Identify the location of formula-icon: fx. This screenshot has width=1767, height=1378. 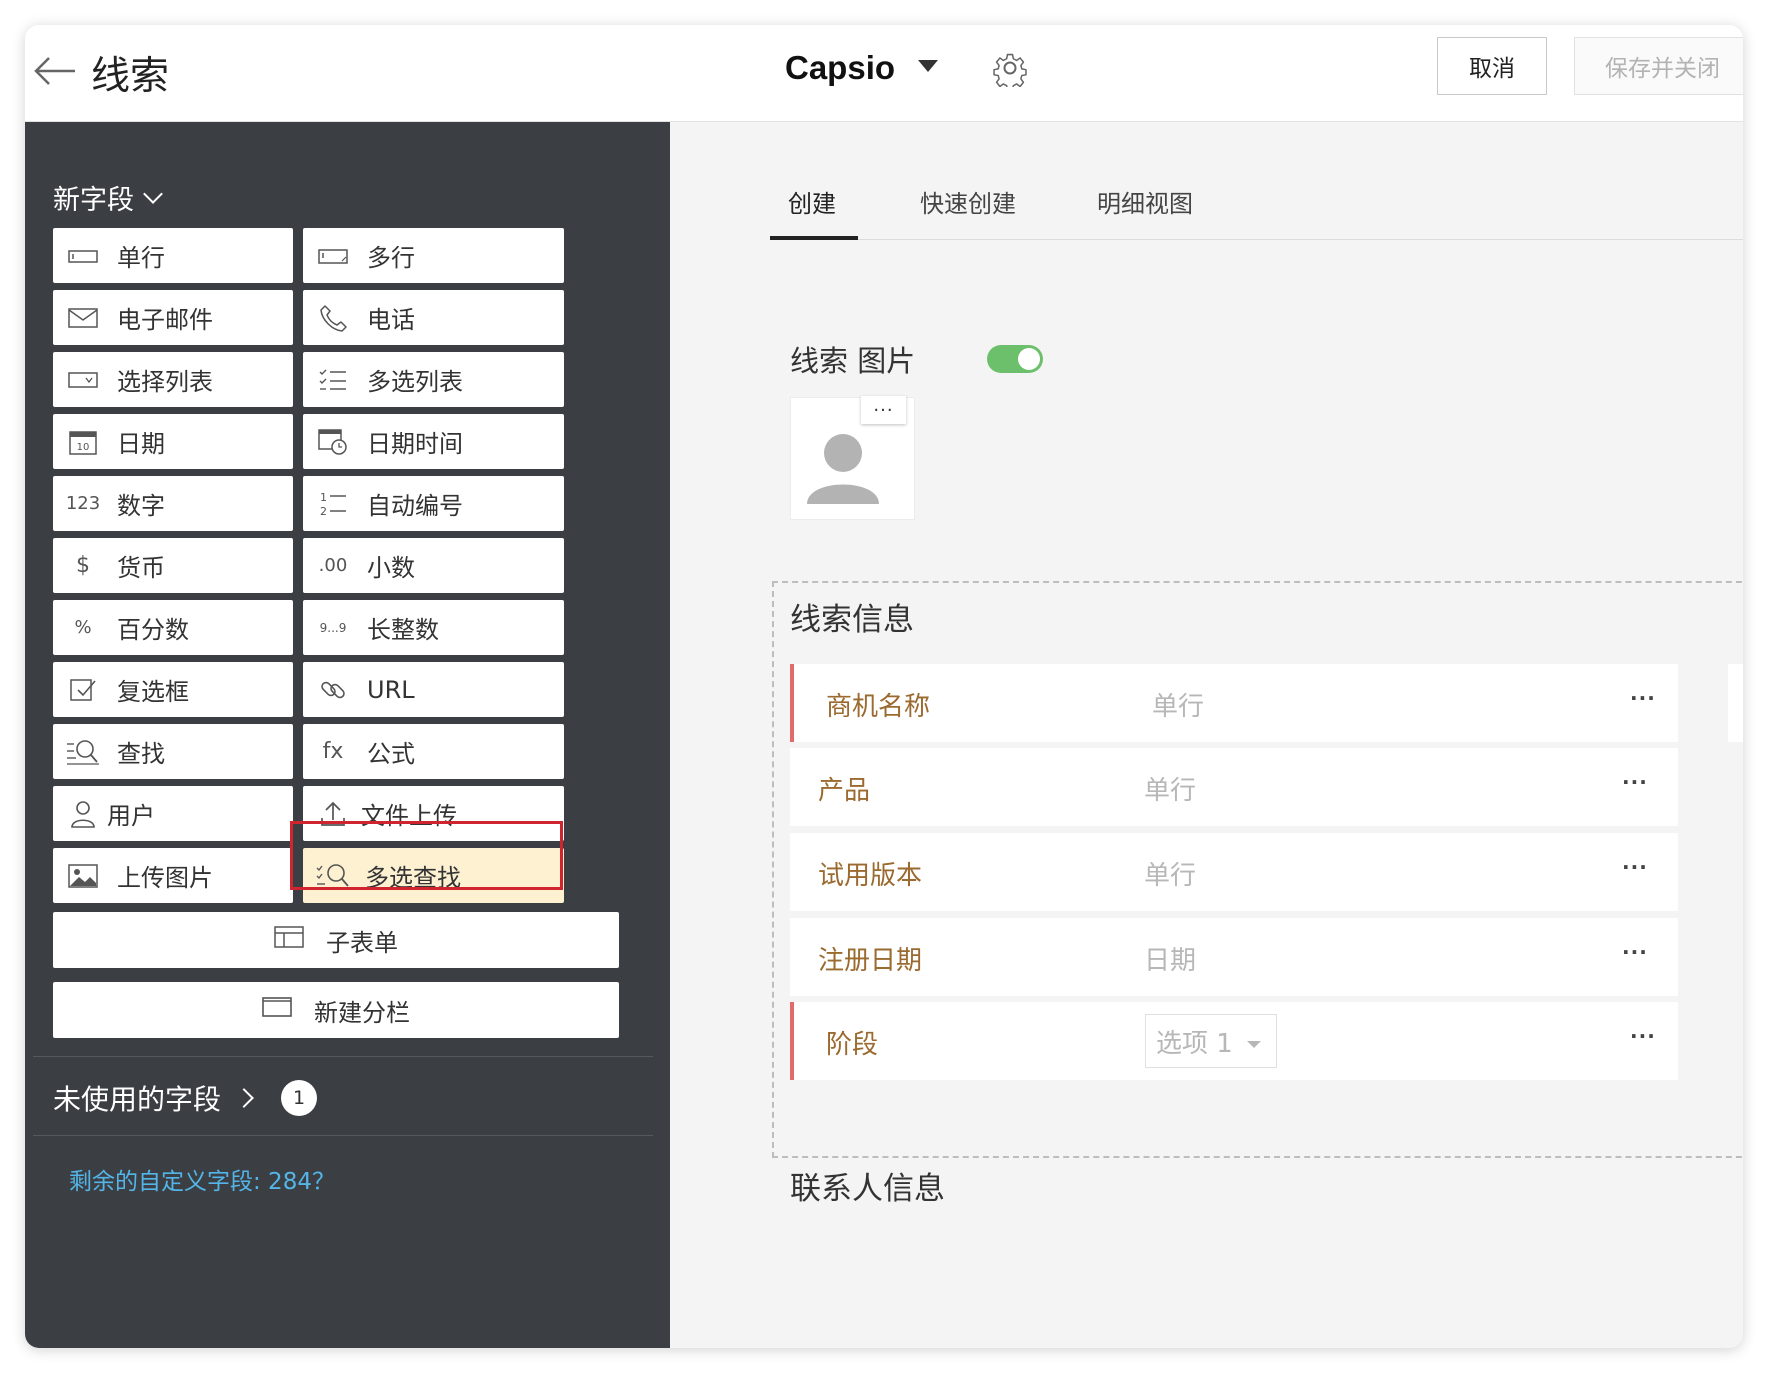
(333, 751).